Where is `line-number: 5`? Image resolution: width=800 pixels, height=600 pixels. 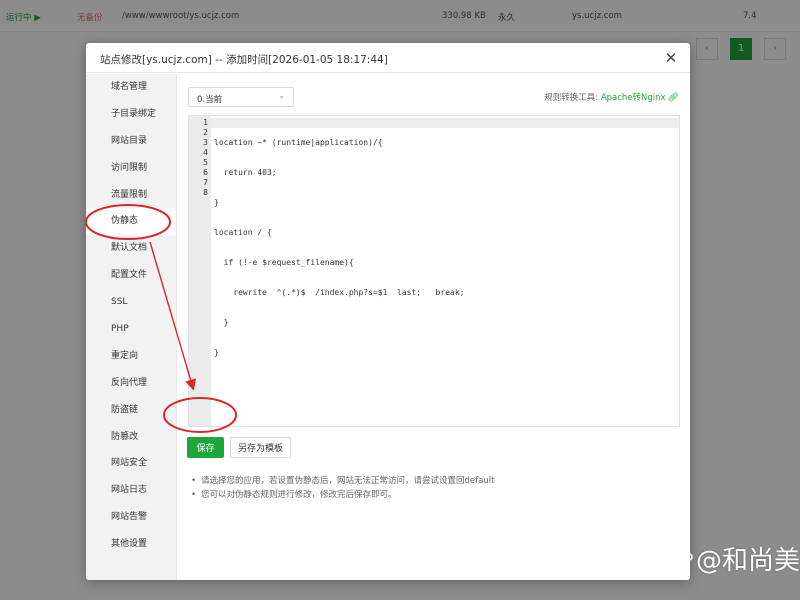
line-number: 5 is located at coordinates (205, 162).